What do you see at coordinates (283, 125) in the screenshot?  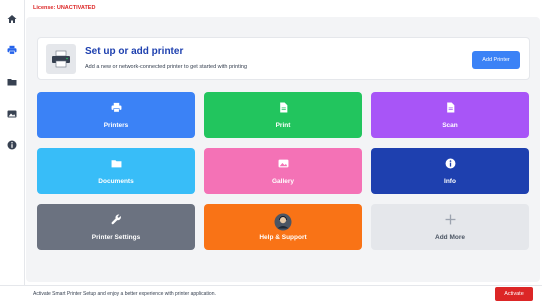 I see `tile-label: Print` at bounding box center [283, 125].